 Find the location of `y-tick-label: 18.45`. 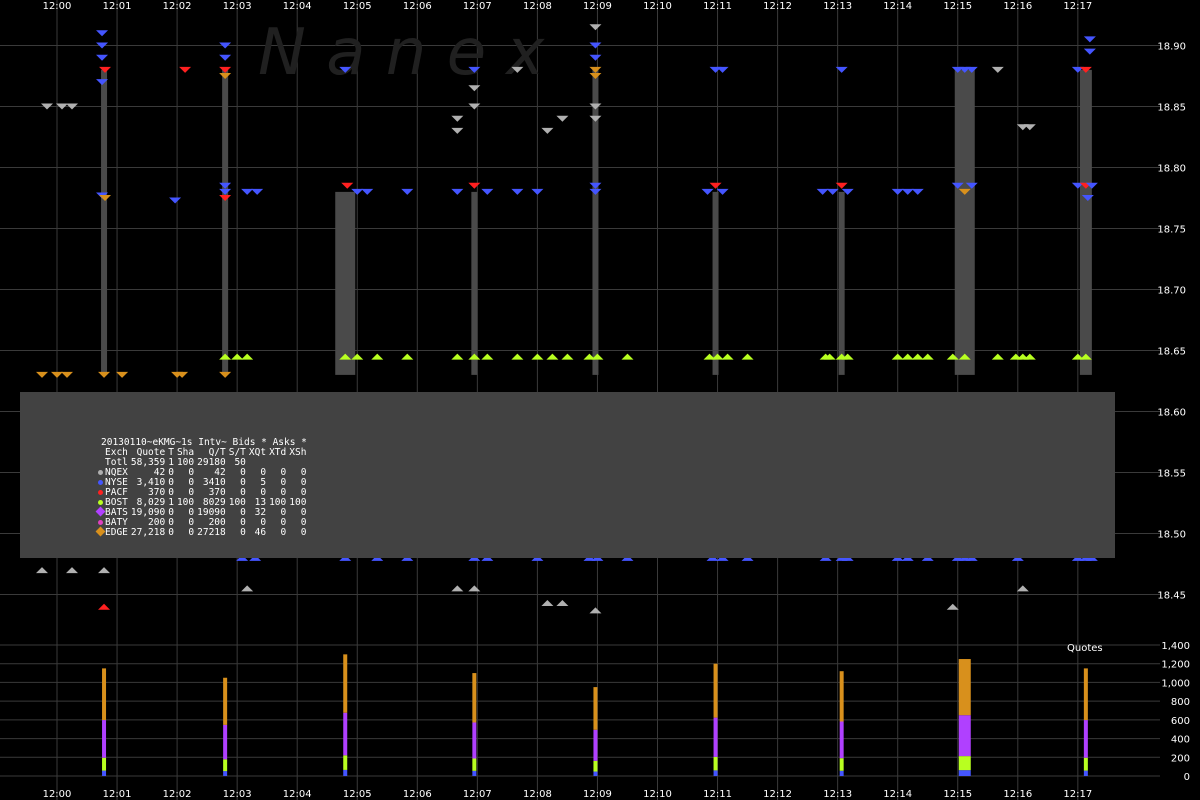

y-tick-label: 18.45 is located at coordinates (1171, 596).